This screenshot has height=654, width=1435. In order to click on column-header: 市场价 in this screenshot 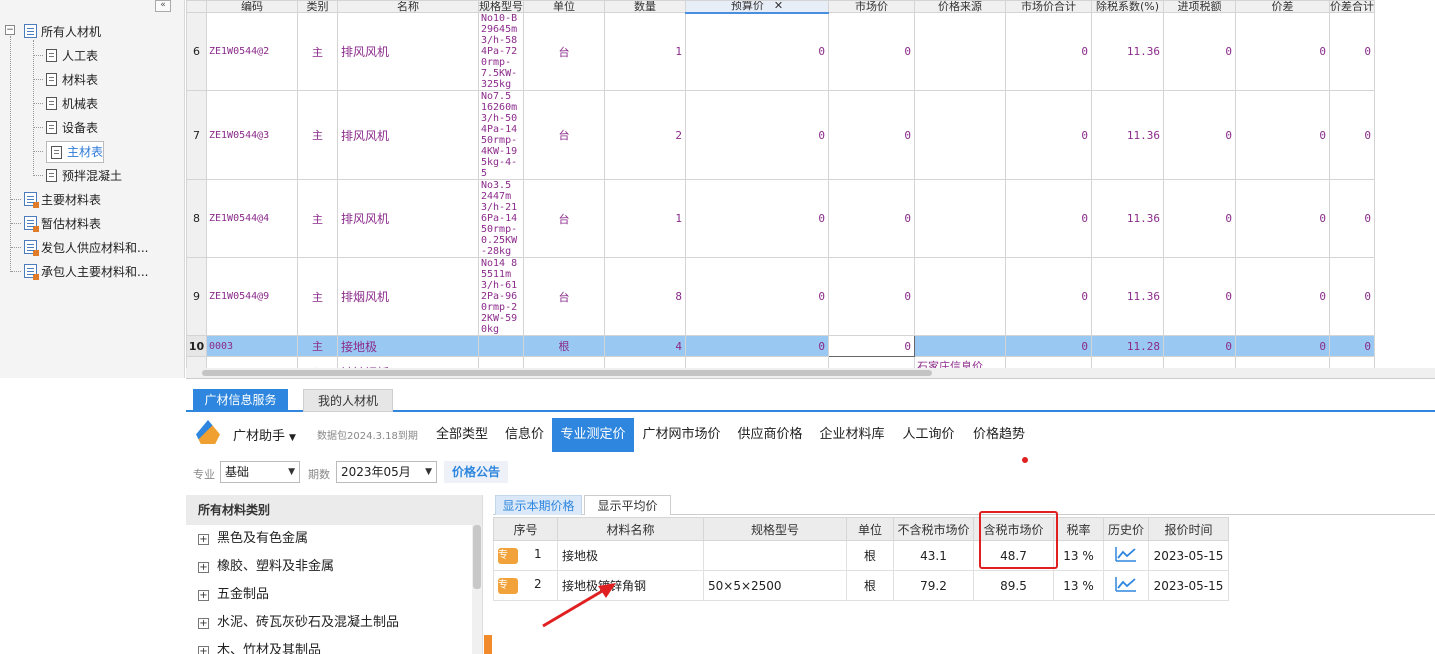, I will do `click(871, 6)`.